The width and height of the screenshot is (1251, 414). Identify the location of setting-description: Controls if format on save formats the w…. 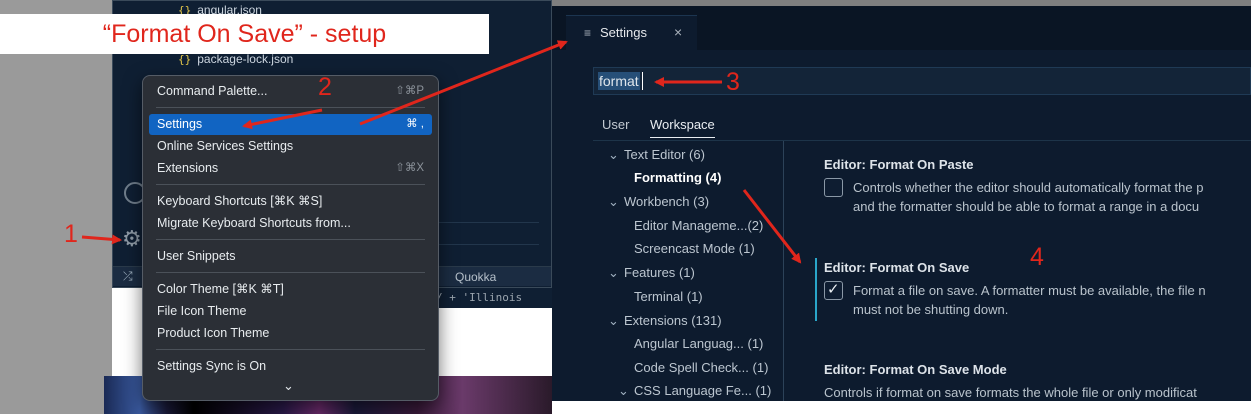
(1010, 392).